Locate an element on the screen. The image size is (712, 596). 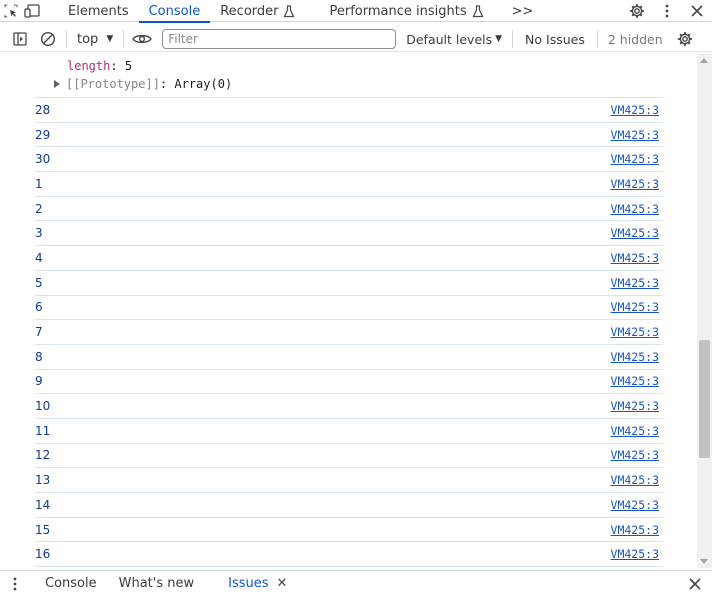
tab-recorder-label: Recorder is located at coordinates (249, 11).